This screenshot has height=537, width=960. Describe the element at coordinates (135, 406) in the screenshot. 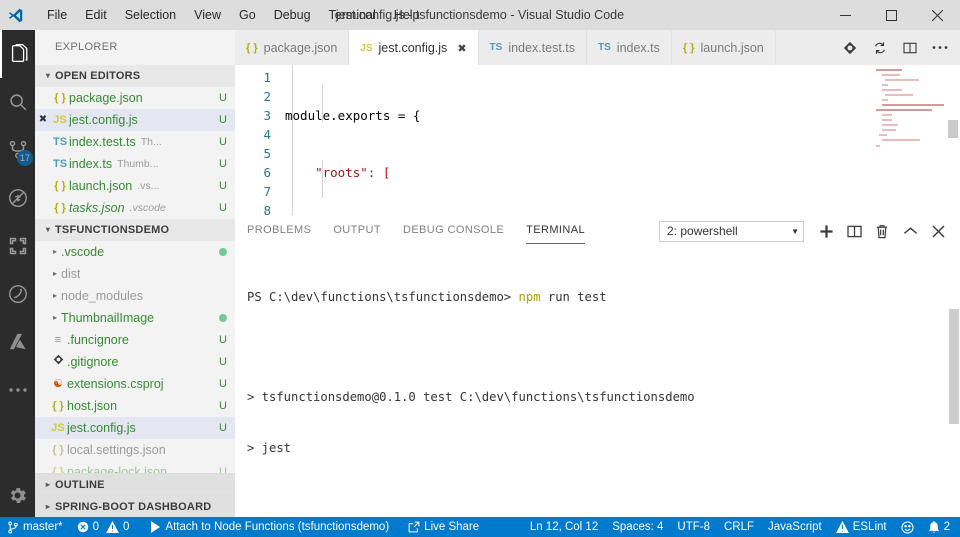

I see `tree-item-host-json: { } host.json U` at that location.